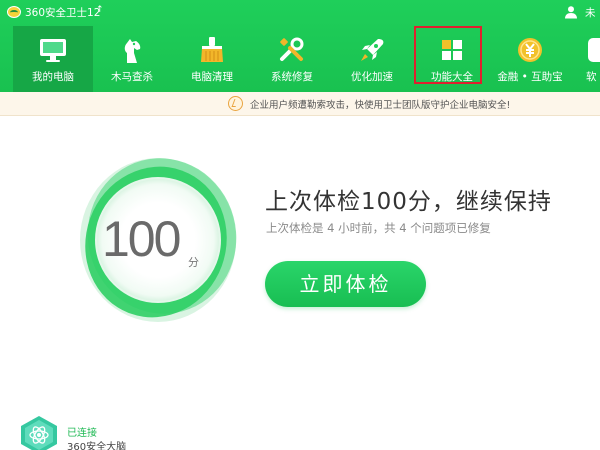 Image resolution: width=600 pixels, height=450 pixels. Describe the element at coordinates (452, 50) in the screenshot. I see `grid-icon` at that location.